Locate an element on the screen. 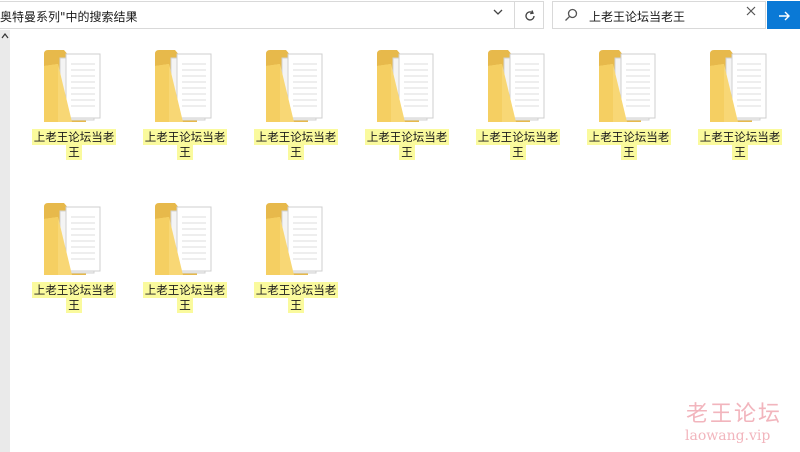 The image size is (800, 452). search-icon is located at coordinates (571, 17).